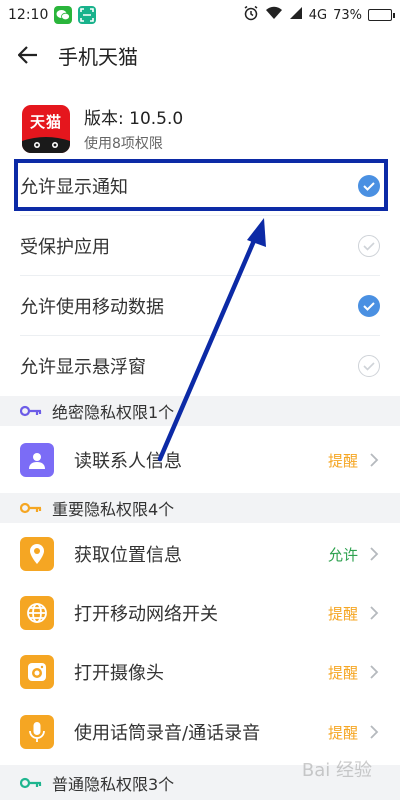 The image size is (400, 800). I want to click on permission-label: 打开移动网络开关, so click(146, 614).